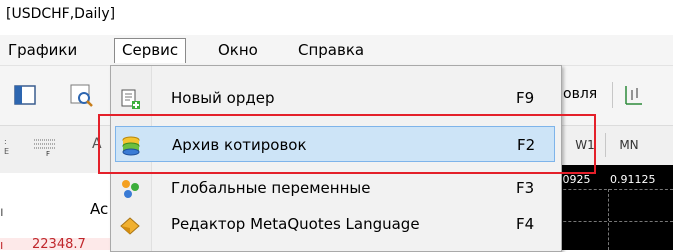 The height and width of the screenshot is (252, 673). Describe the element at coordinates (633, 95) in the screenshot. I see `chart-period-icon` at that location.